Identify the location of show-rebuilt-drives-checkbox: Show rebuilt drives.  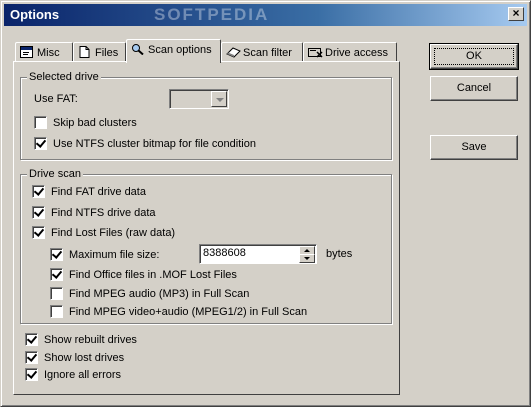
(81, 339).